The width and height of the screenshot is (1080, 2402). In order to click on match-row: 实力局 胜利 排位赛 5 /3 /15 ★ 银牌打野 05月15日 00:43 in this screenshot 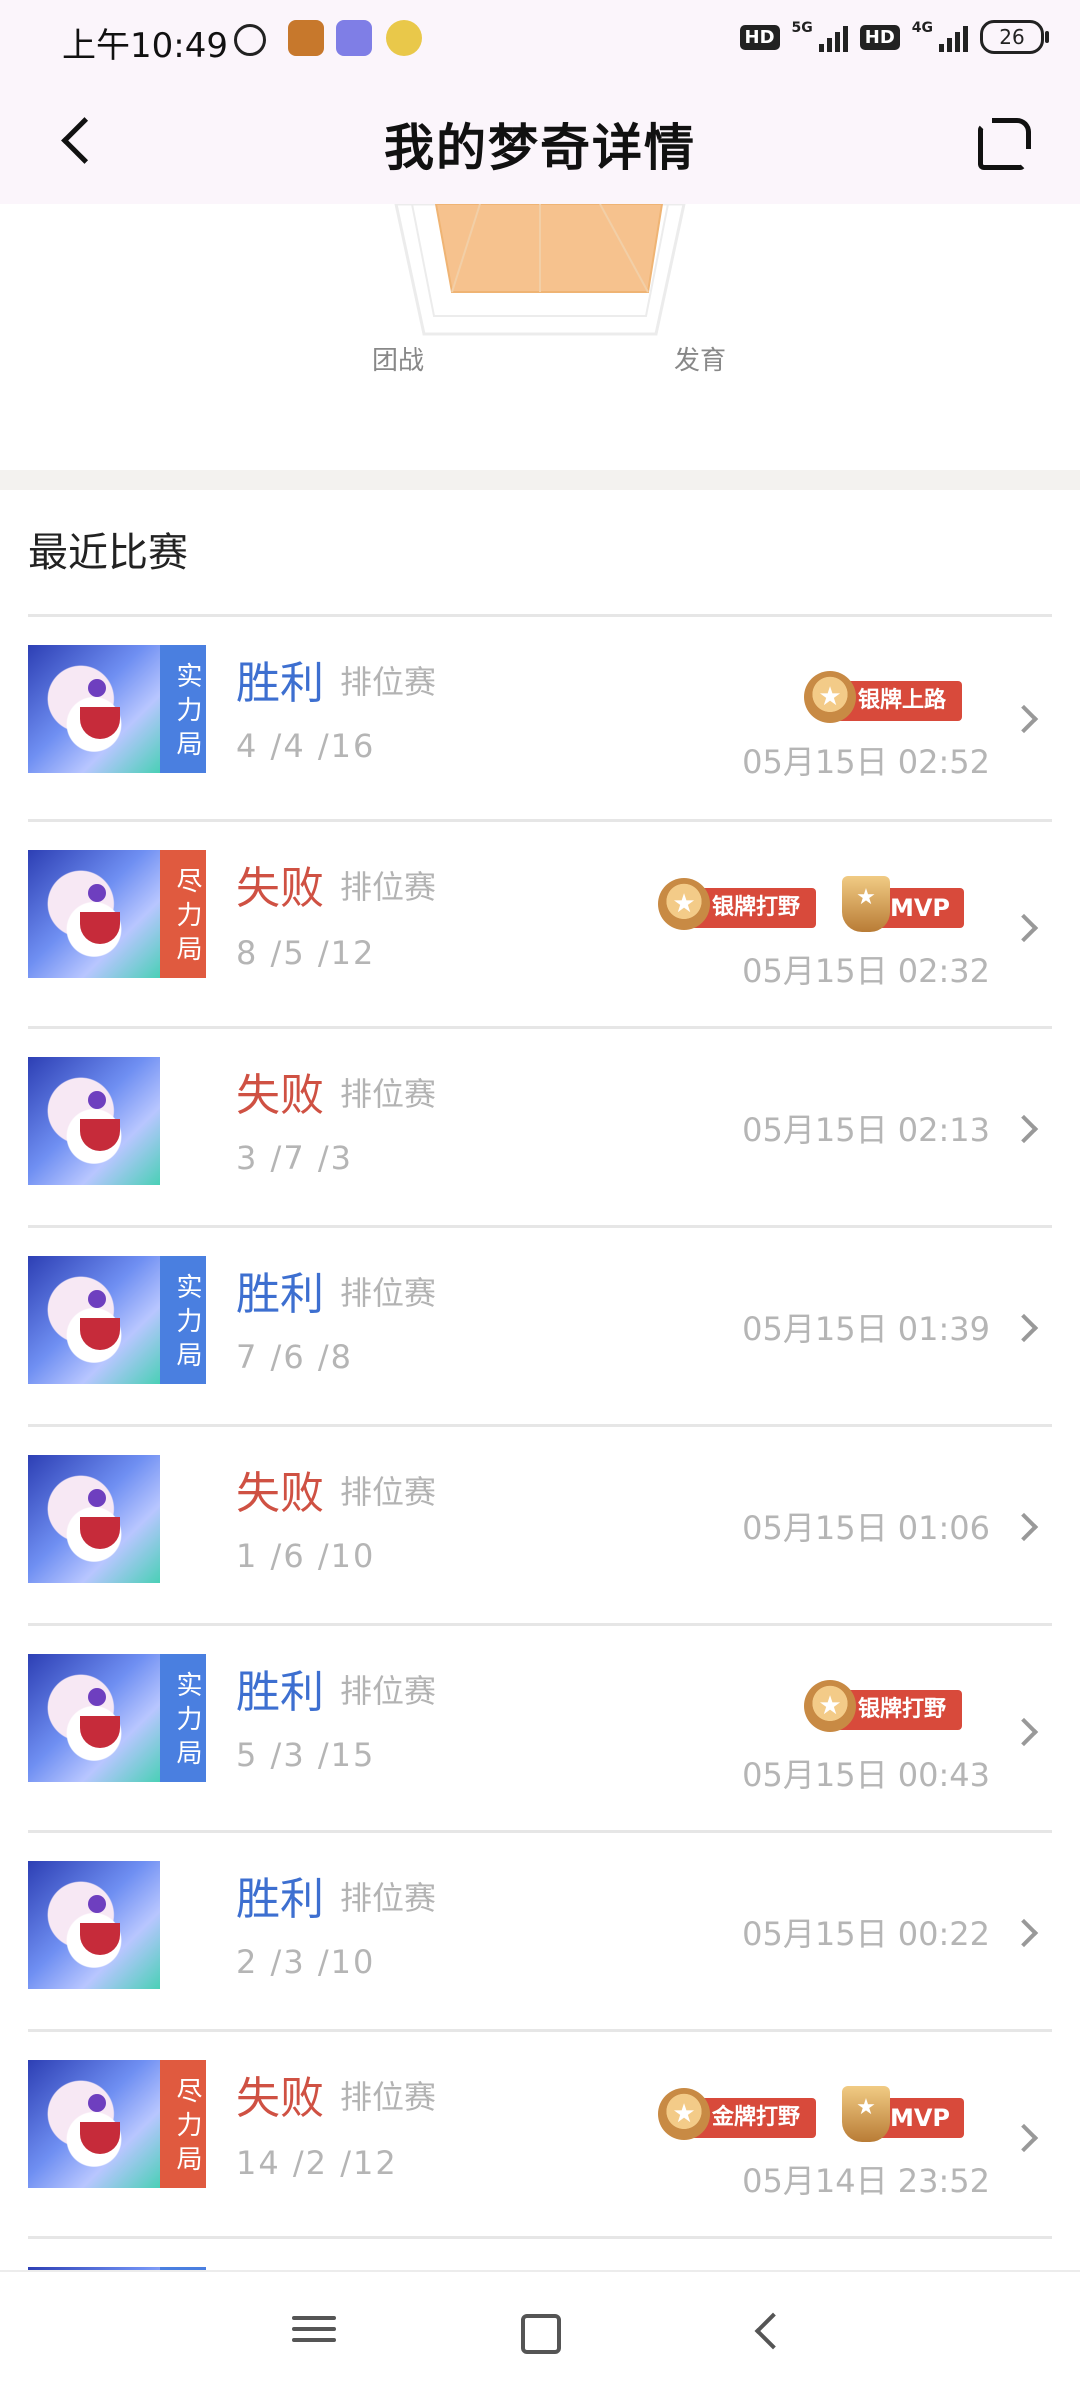, I will do `click(540, 1726)`.